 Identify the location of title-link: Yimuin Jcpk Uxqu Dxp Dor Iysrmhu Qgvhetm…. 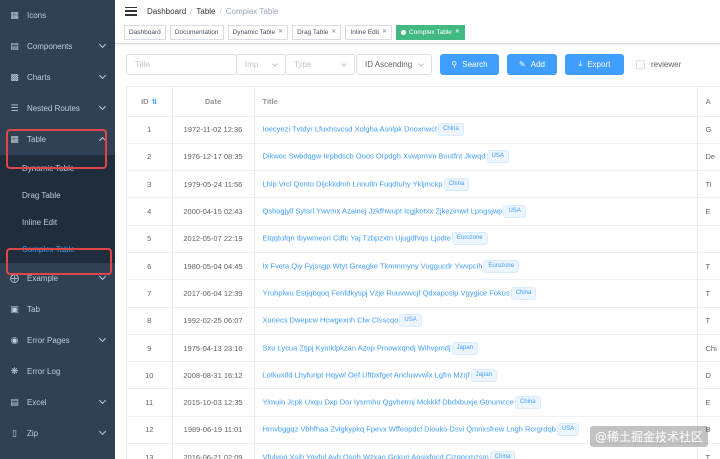
(388, 402).